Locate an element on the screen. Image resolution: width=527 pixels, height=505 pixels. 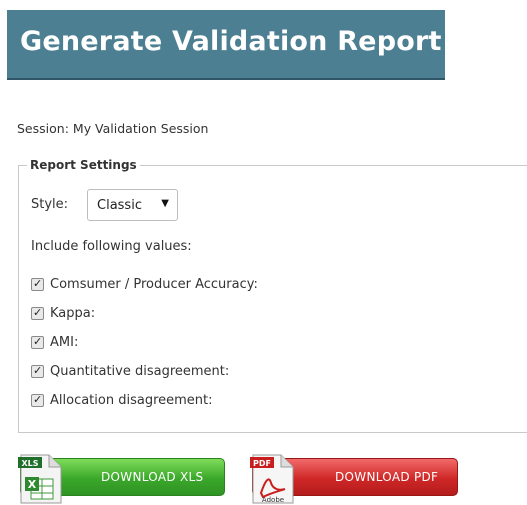
session-name: My Validation Session is located at coordinates (140, 128).